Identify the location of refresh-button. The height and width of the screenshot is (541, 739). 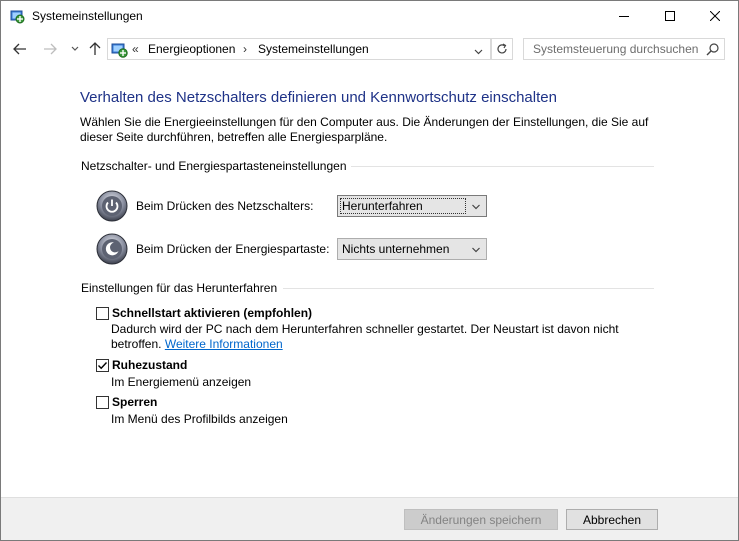
(502, 49).